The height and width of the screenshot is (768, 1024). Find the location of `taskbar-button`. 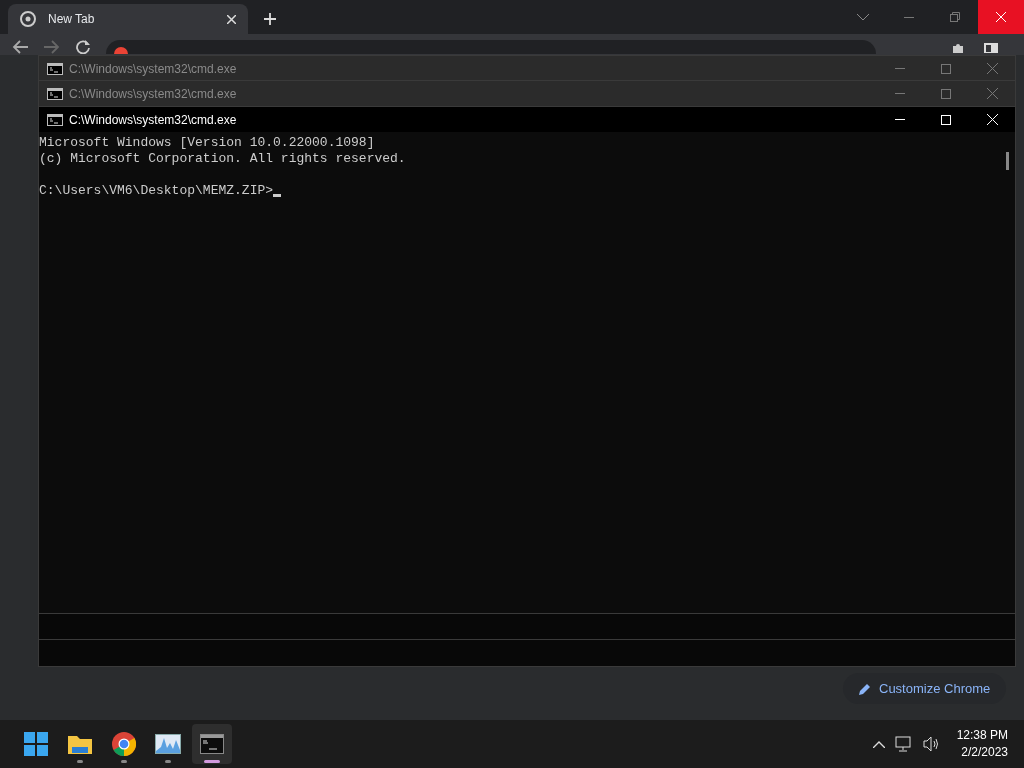

taskbar-button is located at coordinates (212, 744).